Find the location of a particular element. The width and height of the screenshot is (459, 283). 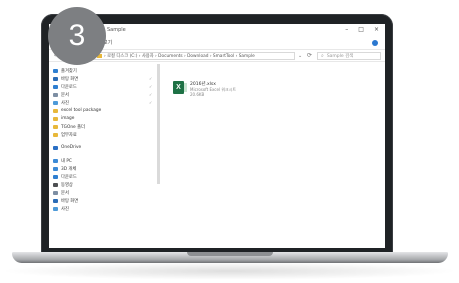

window-controls: – □ × is located at coordinates (362, 29).